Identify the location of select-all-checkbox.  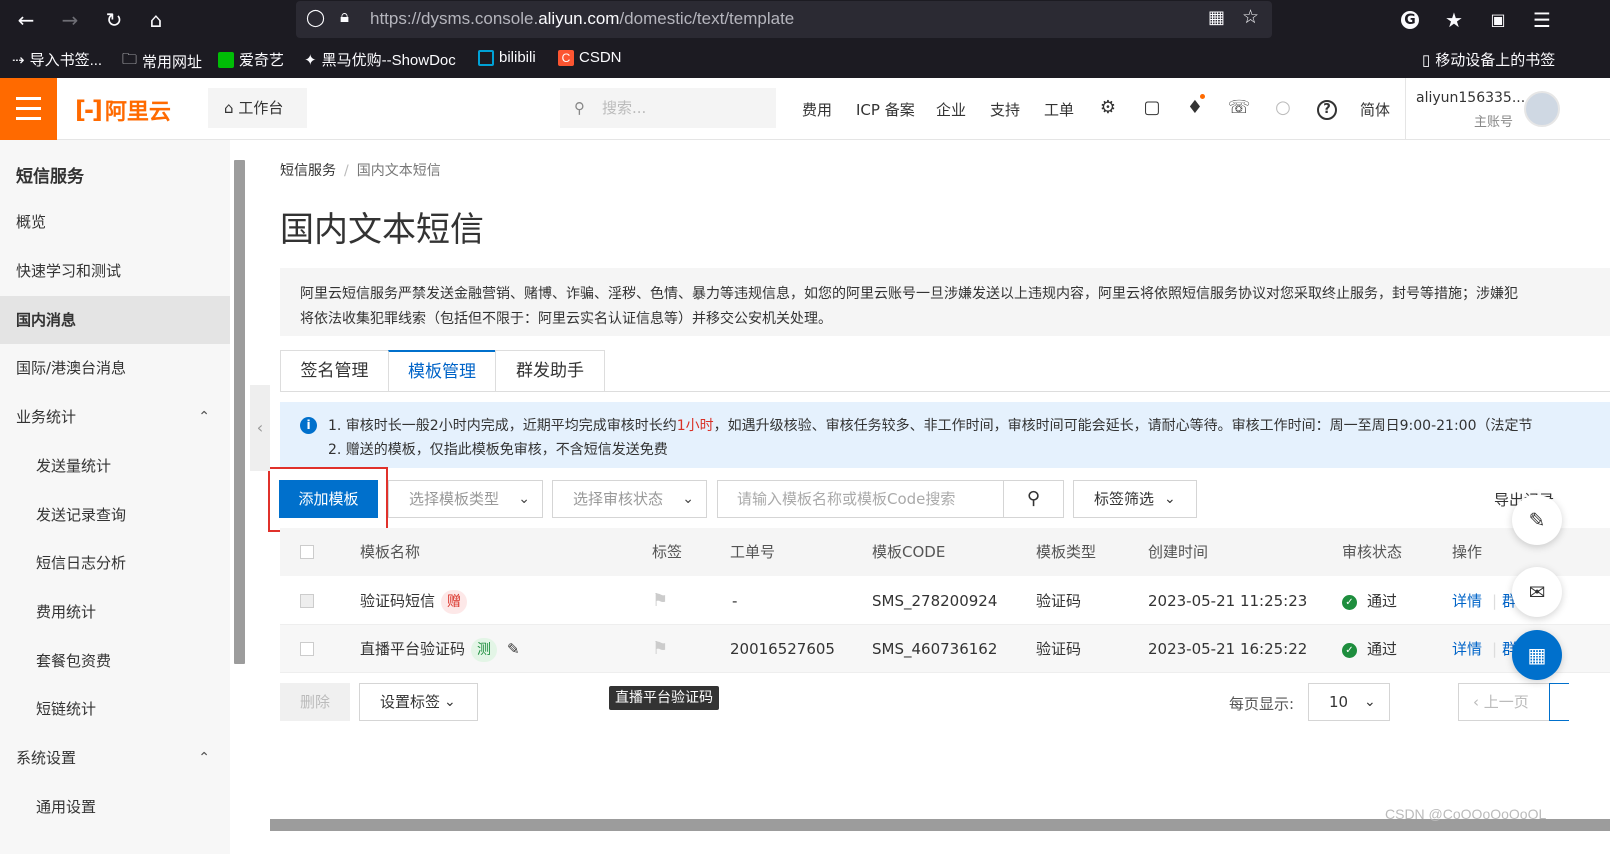
(307, 552).